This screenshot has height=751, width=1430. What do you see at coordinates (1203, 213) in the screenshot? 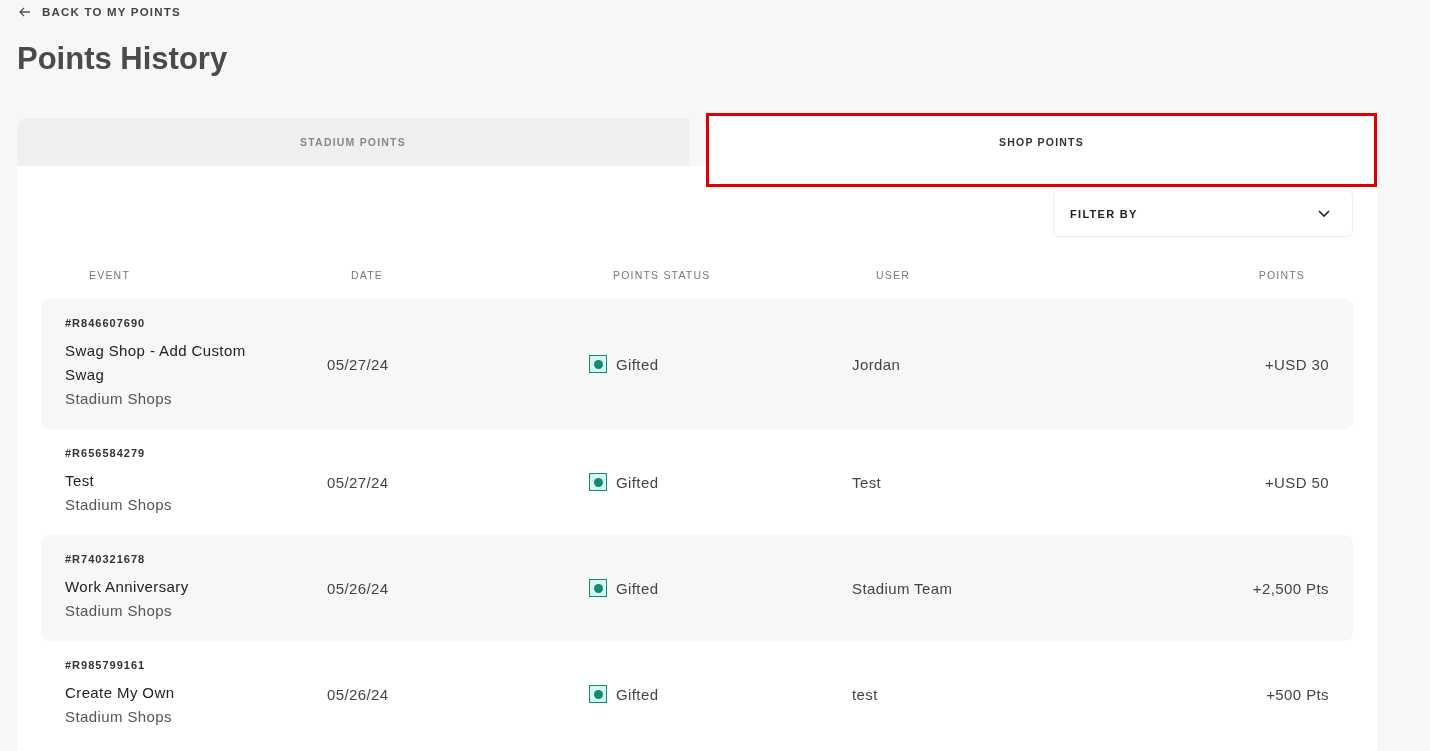
I see `filter-dropdown: FILTER BY` at bounding box center [1203, 213].